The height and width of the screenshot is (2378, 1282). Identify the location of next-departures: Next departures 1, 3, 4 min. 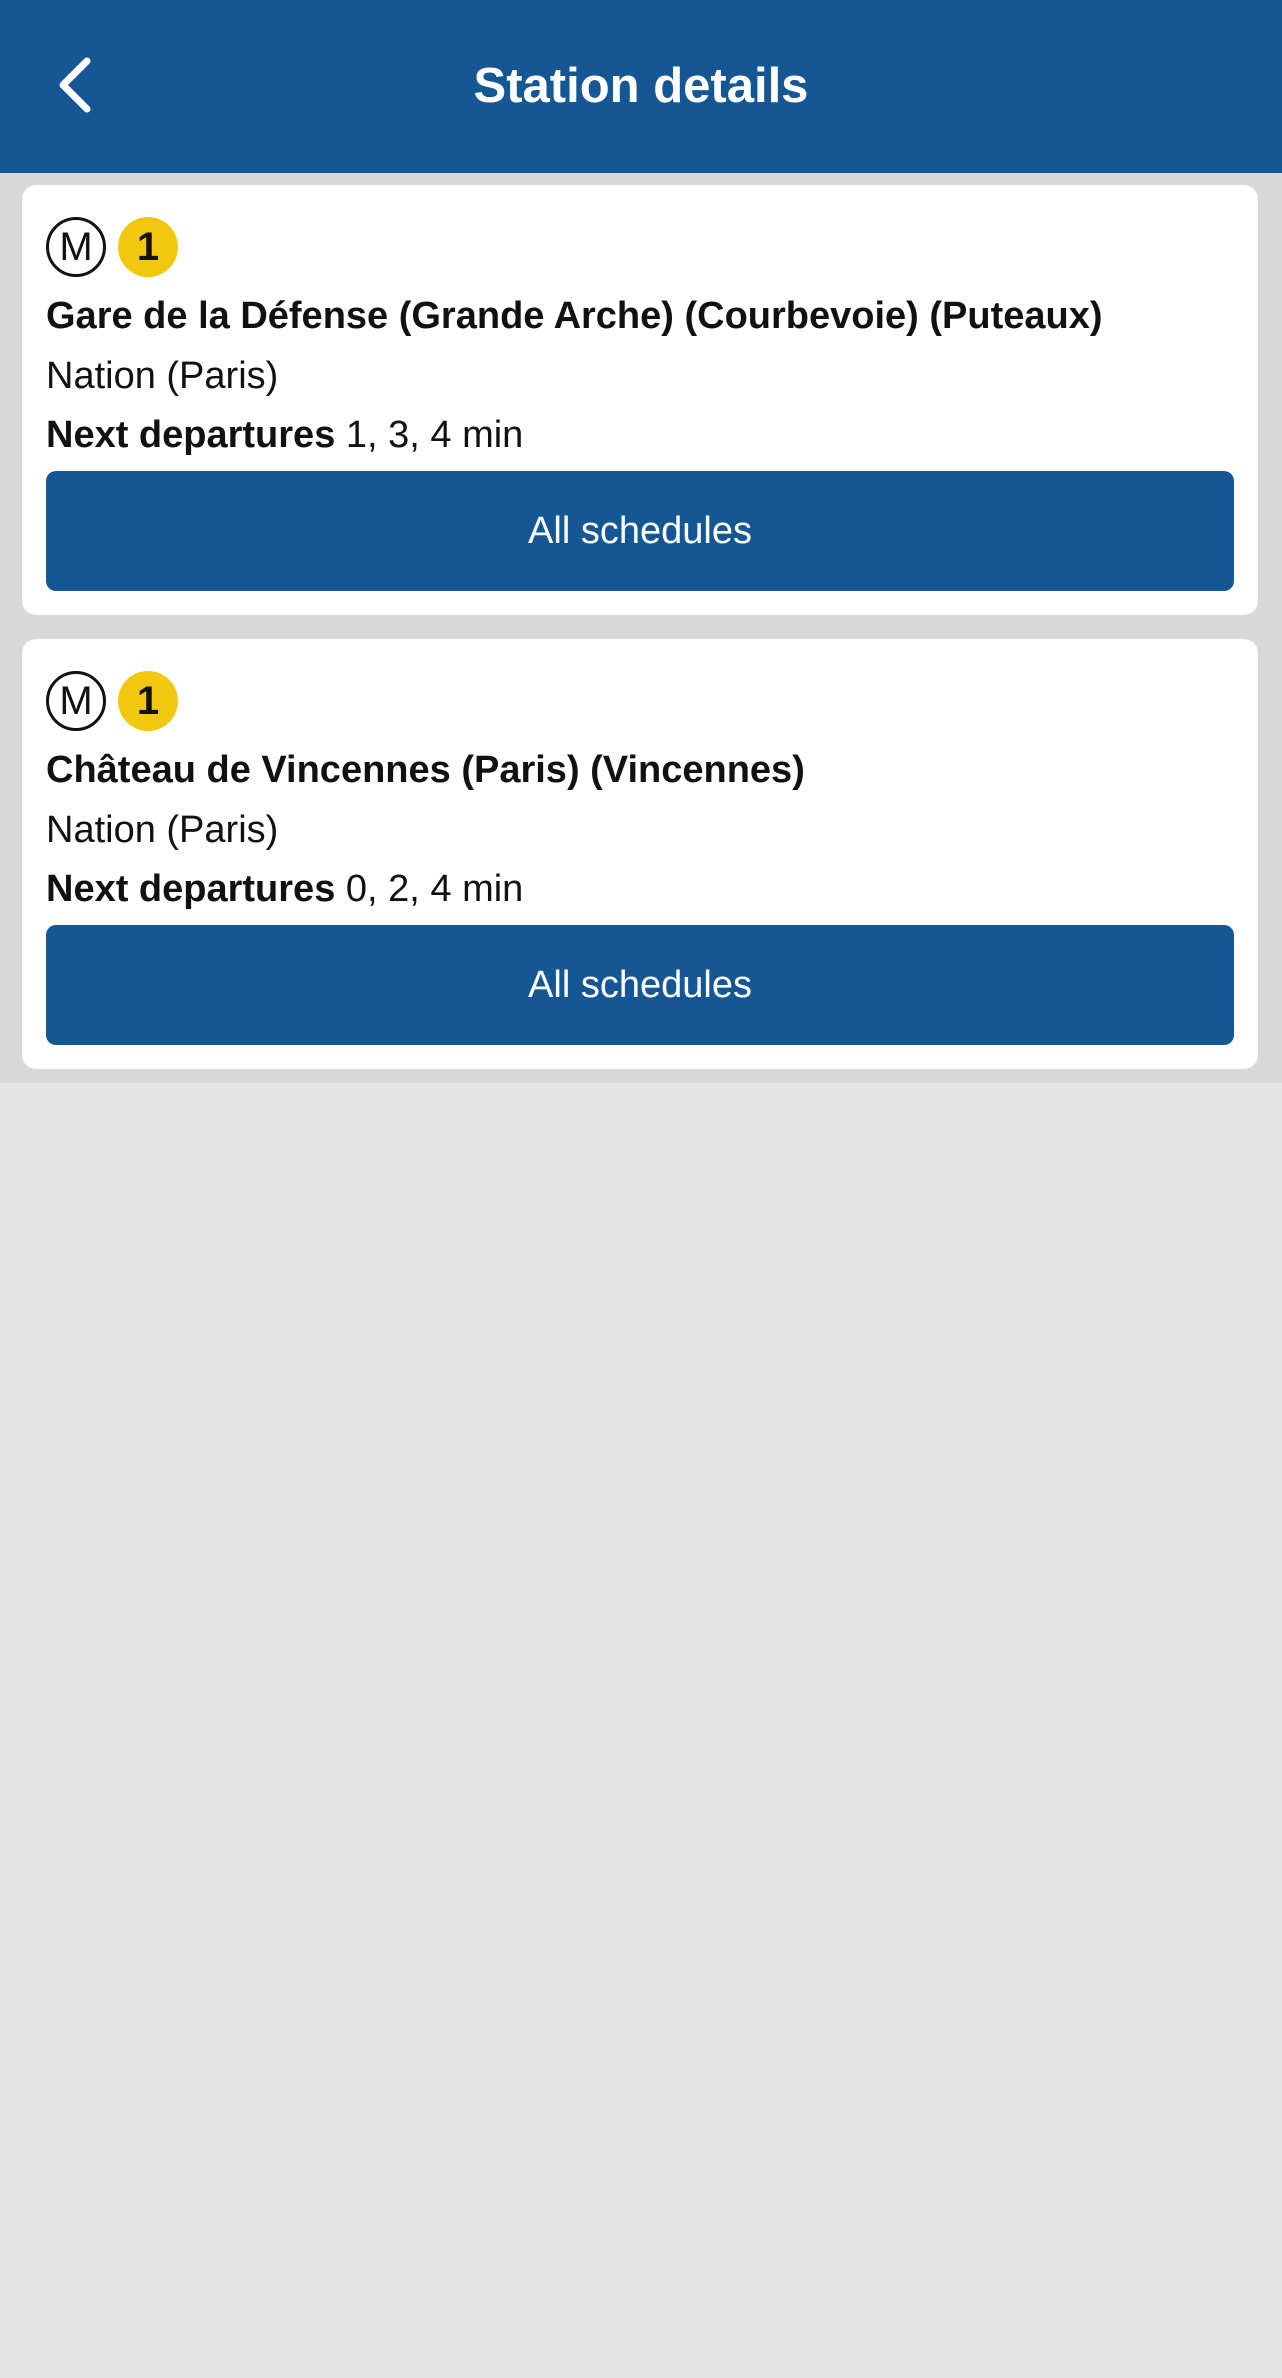
(284, 435).